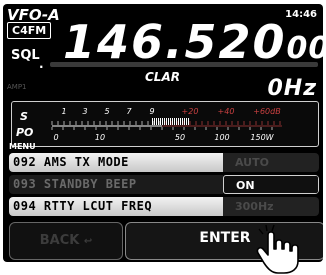 The image size is (326, 275). Describe the element at coordinates (292, 88) in the screenshot. I see `clar-value: 0Hz` at that location.